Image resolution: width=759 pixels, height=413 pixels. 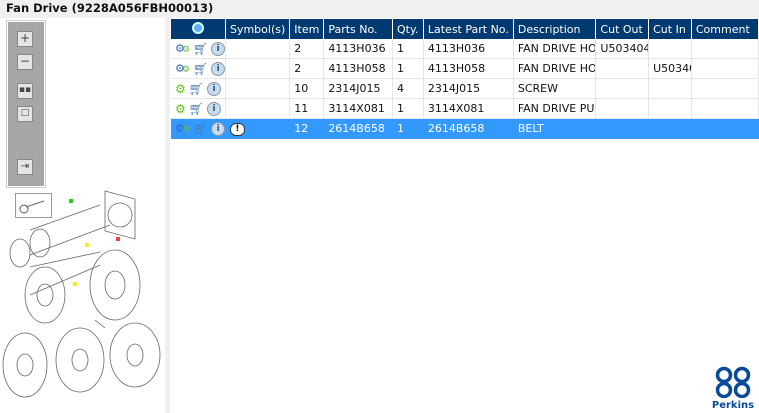 What do you see at coordinates (733, 405) in the screenshot?
I see `logo-text: Perkins` at bounding box center [733, 405].